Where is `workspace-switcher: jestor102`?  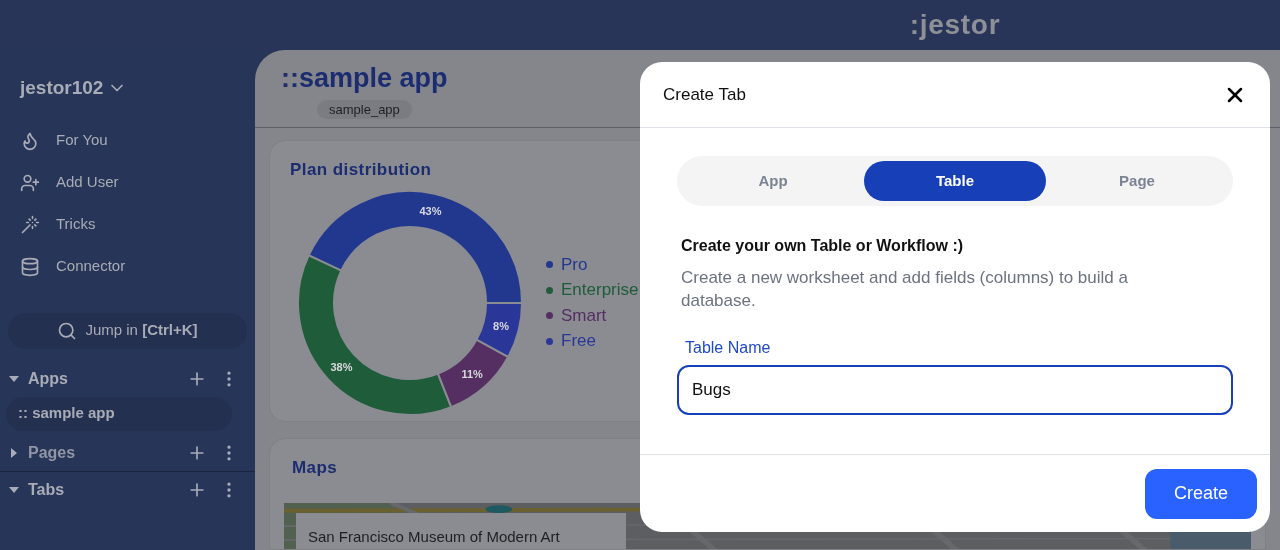 workspace-switcher: jestor102 is located at coordinates (74, 88).